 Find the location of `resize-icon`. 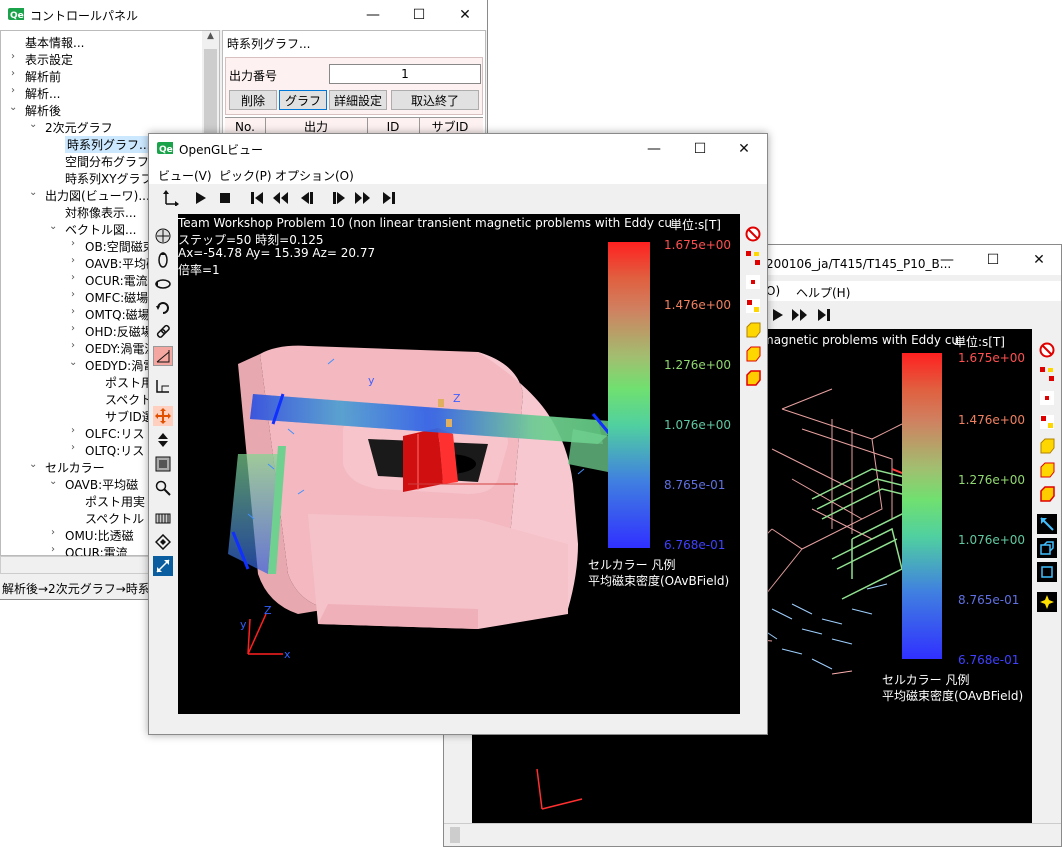

resize-icon is located at coordinates (163, 566).